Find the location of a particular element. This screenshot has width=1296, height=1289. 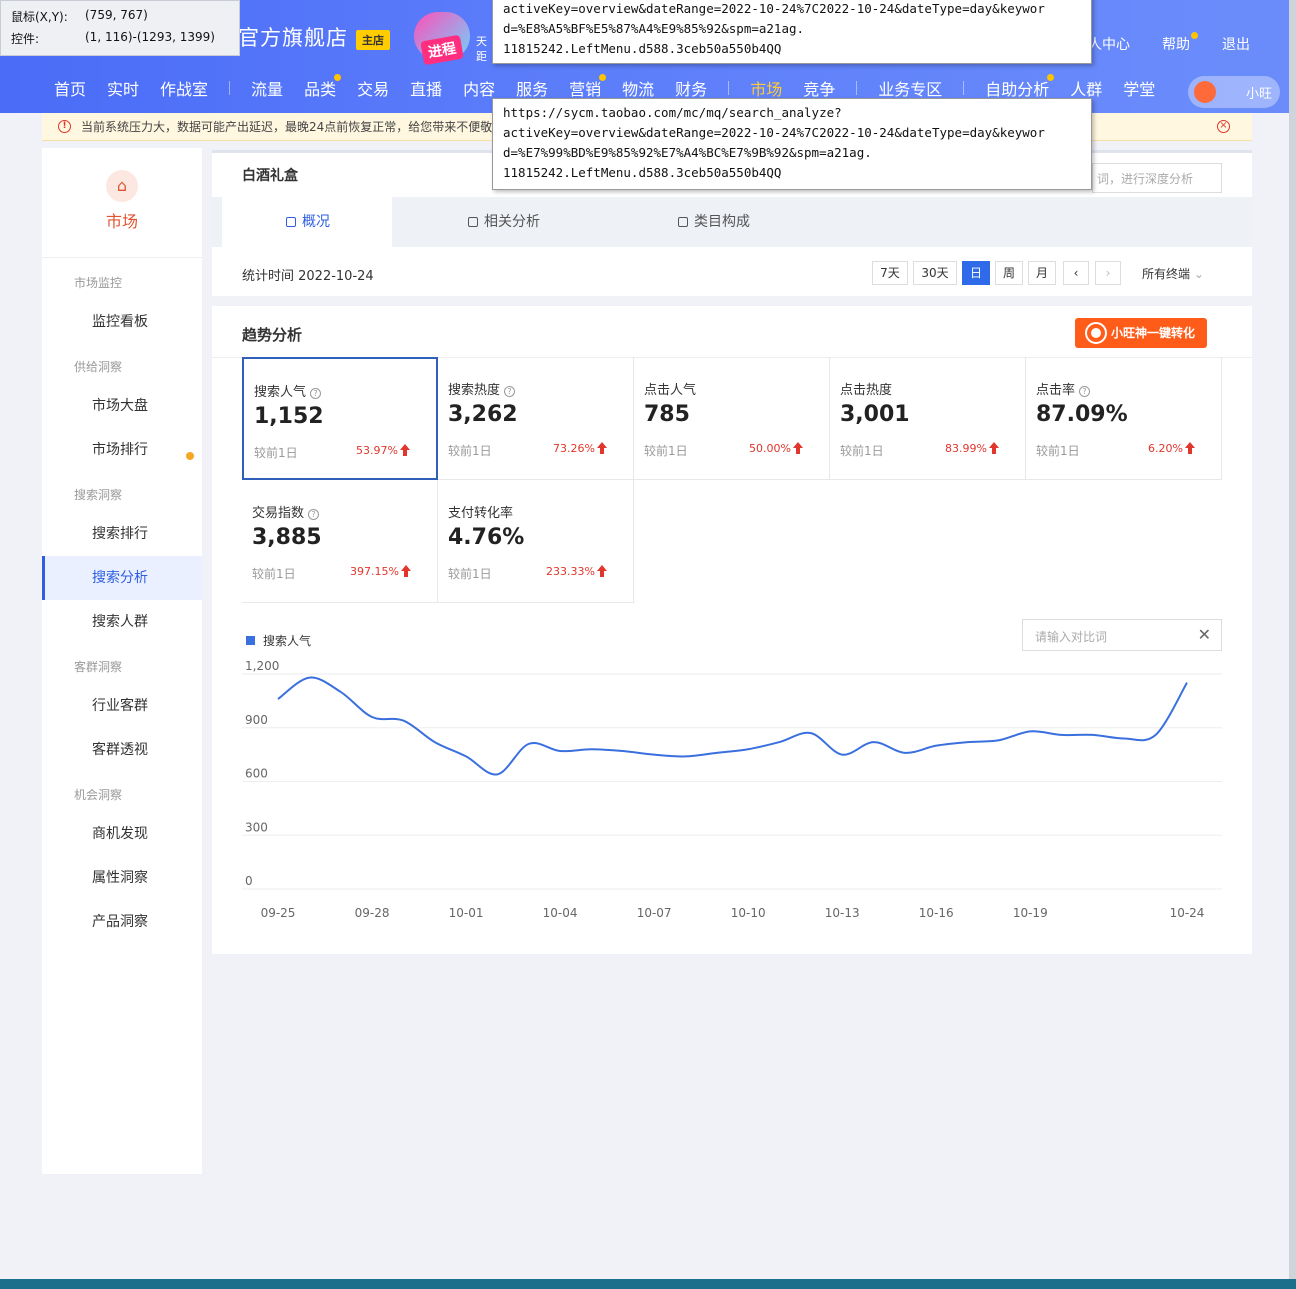

control-label: 控件: is located at coordinates (25, 39).